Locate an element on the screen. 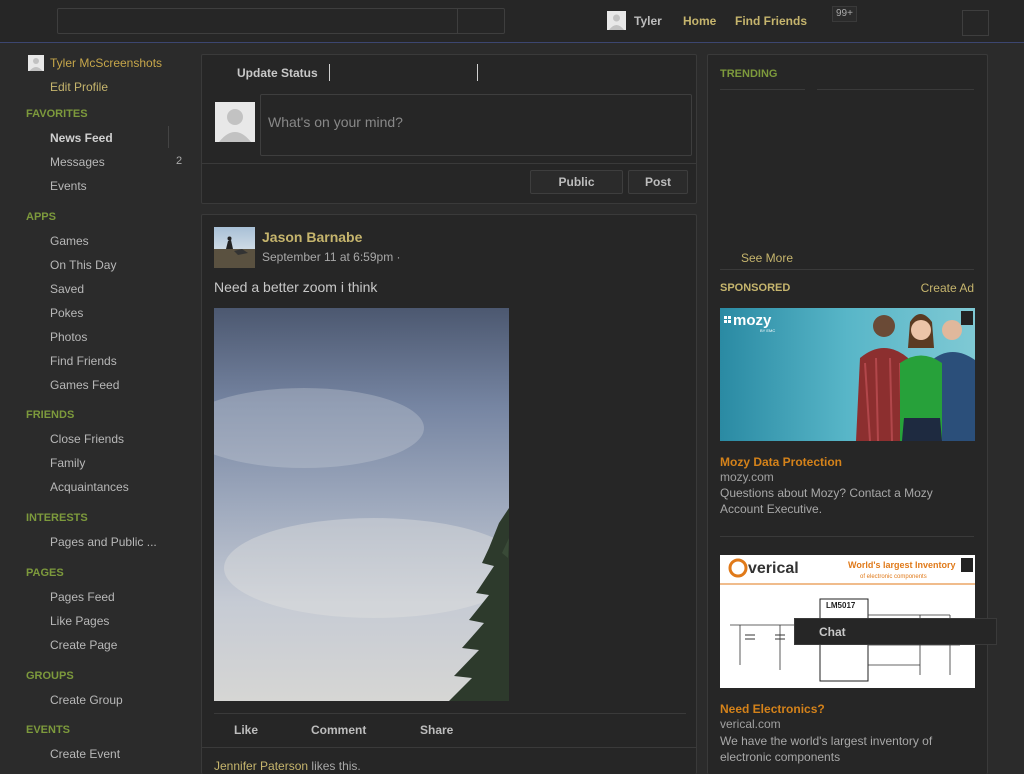 Image resolution: width=1024 pixels, height=774 pixels. search-input is located at coordinates (281, 21).